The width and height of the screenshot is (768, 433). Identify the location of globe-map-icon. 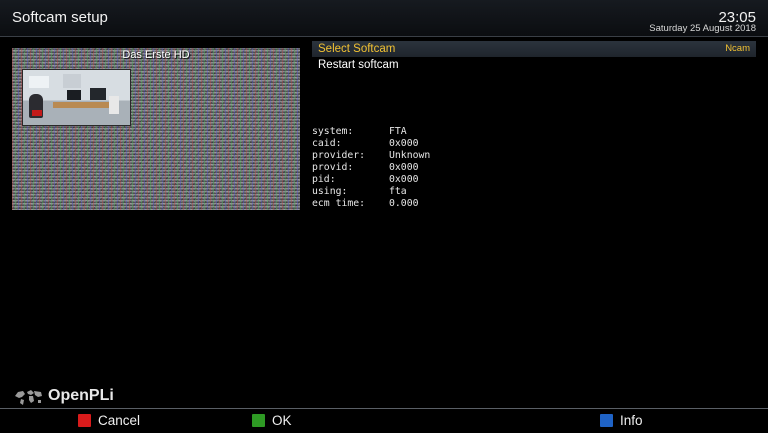
(28, 397).